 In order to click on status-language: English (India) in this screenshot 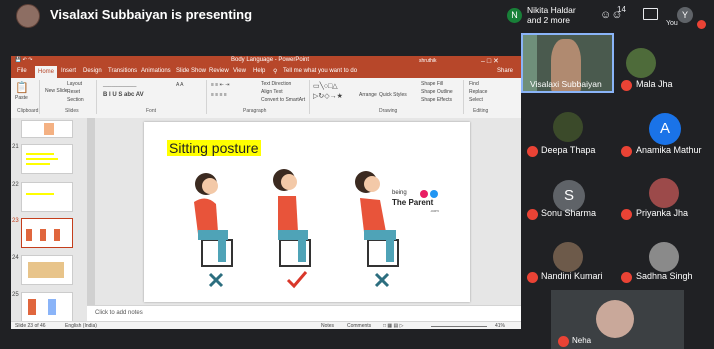, I will do `click(81, 326)`.